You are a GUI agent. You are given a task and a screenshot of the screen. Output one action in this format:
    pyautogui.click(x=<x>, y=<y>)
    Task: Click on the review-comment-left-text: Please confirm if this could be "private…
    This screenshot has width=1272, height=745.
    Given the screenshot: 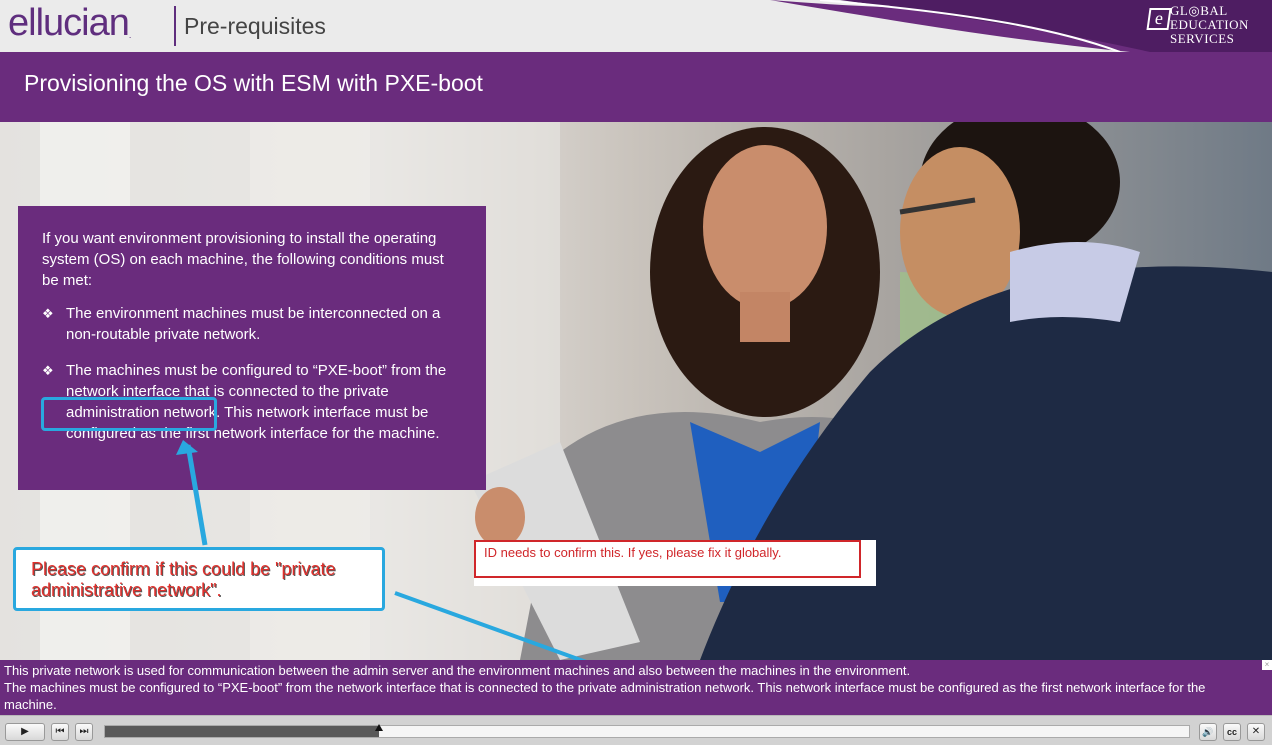 What is the action you would take?
    pyautogui.click(x=183, y=579)
    